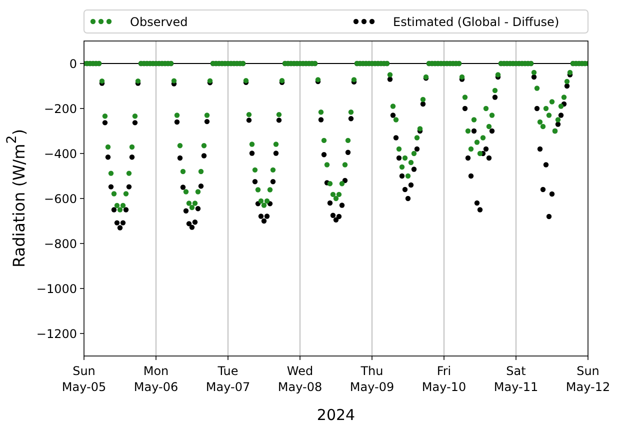  Describe the element at coordinates (228, 379) in the screenshot. I see `tick-label: Tue May-07` at that location.